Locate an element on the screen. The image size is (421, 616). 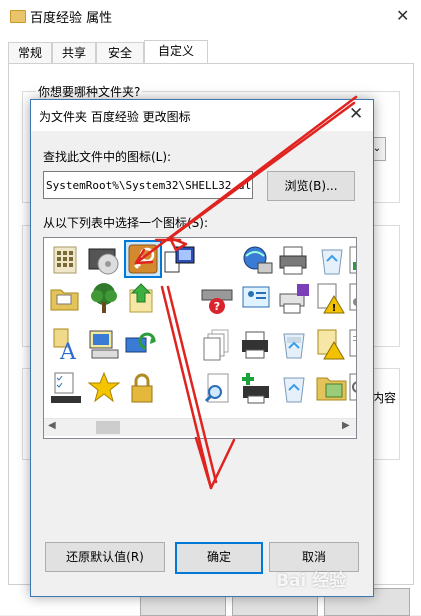
screen-icon is located at coordinates (256, 298).